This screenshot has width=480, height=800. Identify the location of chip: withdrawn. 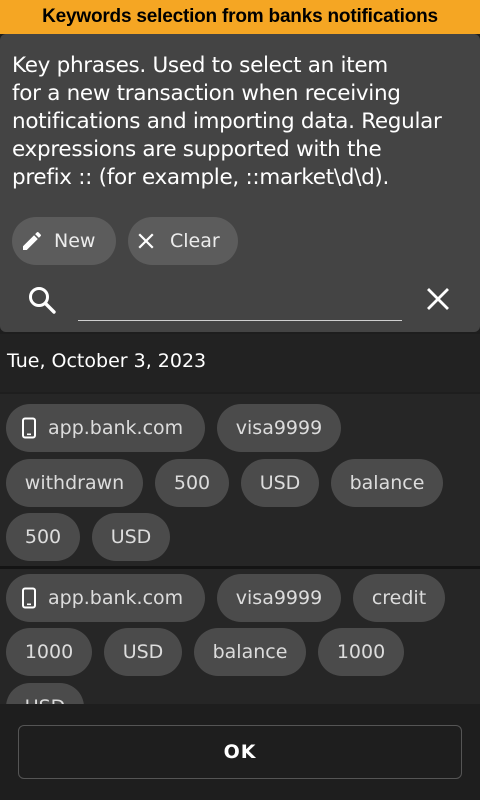
(74, 483).